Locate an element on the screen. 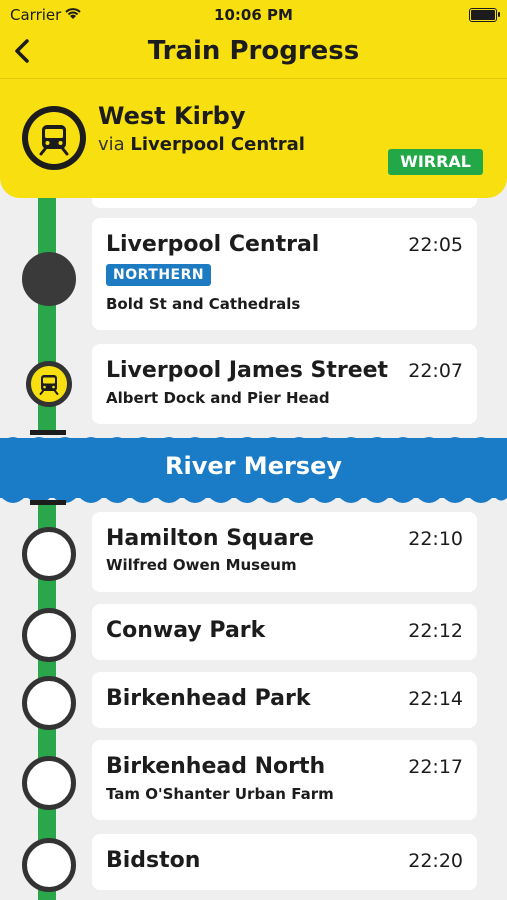  via-text: via Liverpool Central is located at coordinates (201, 144).